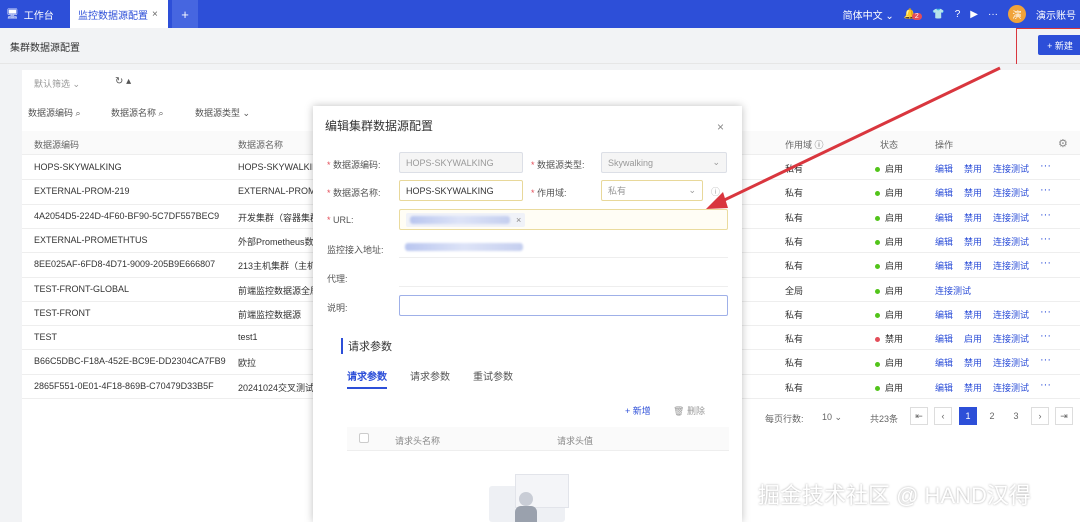  I want to click on name-input: HOPS-SKYWALKING, so click(461, 190).